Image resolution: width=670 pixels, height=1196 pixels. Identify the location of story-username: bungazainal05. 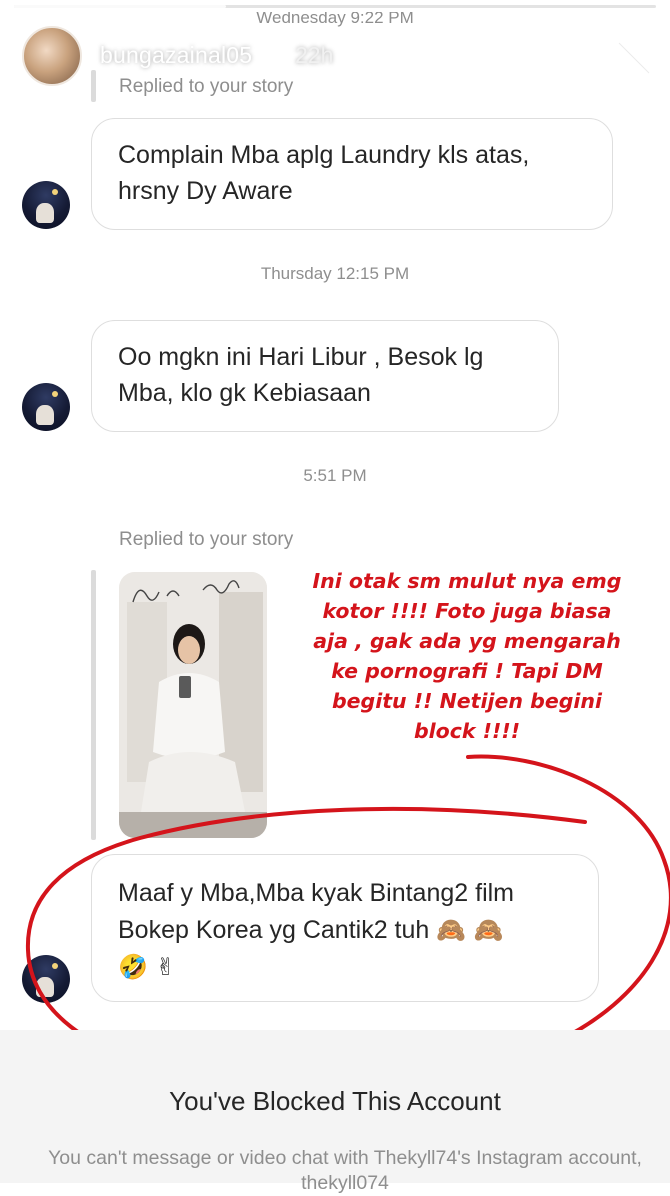
(176, 55).